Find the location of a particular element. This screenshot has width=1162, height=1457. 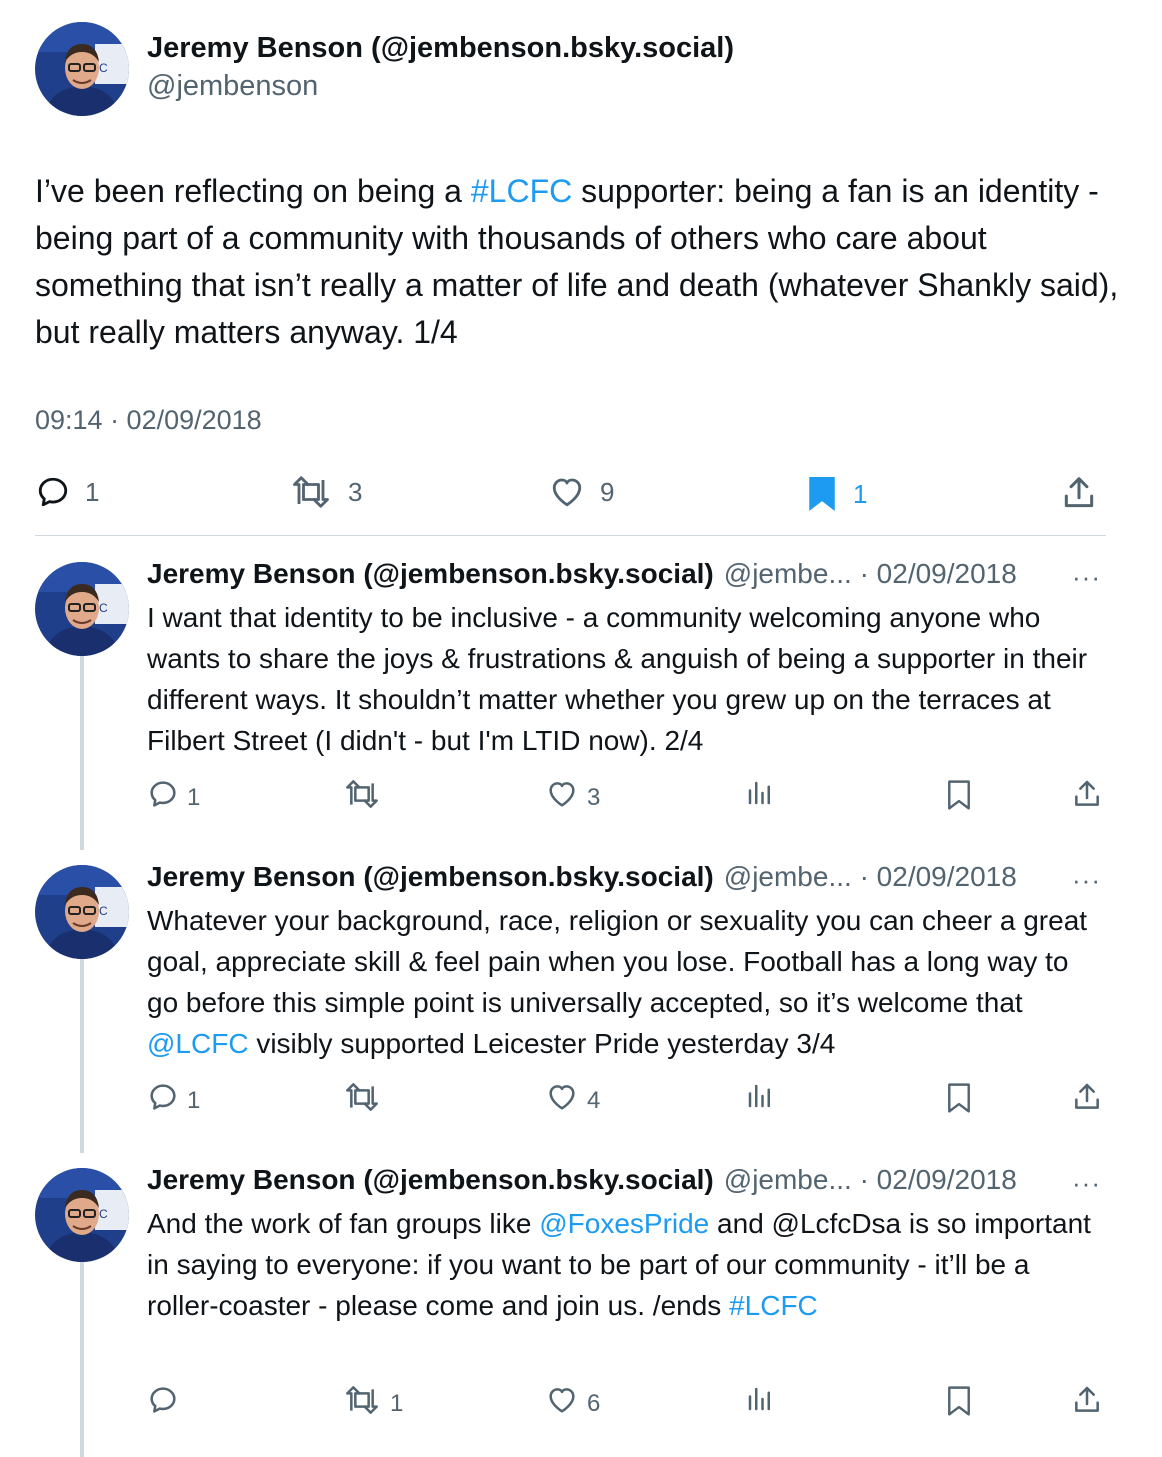

bookmark-button: 1 is located at coordinates (836, 494).